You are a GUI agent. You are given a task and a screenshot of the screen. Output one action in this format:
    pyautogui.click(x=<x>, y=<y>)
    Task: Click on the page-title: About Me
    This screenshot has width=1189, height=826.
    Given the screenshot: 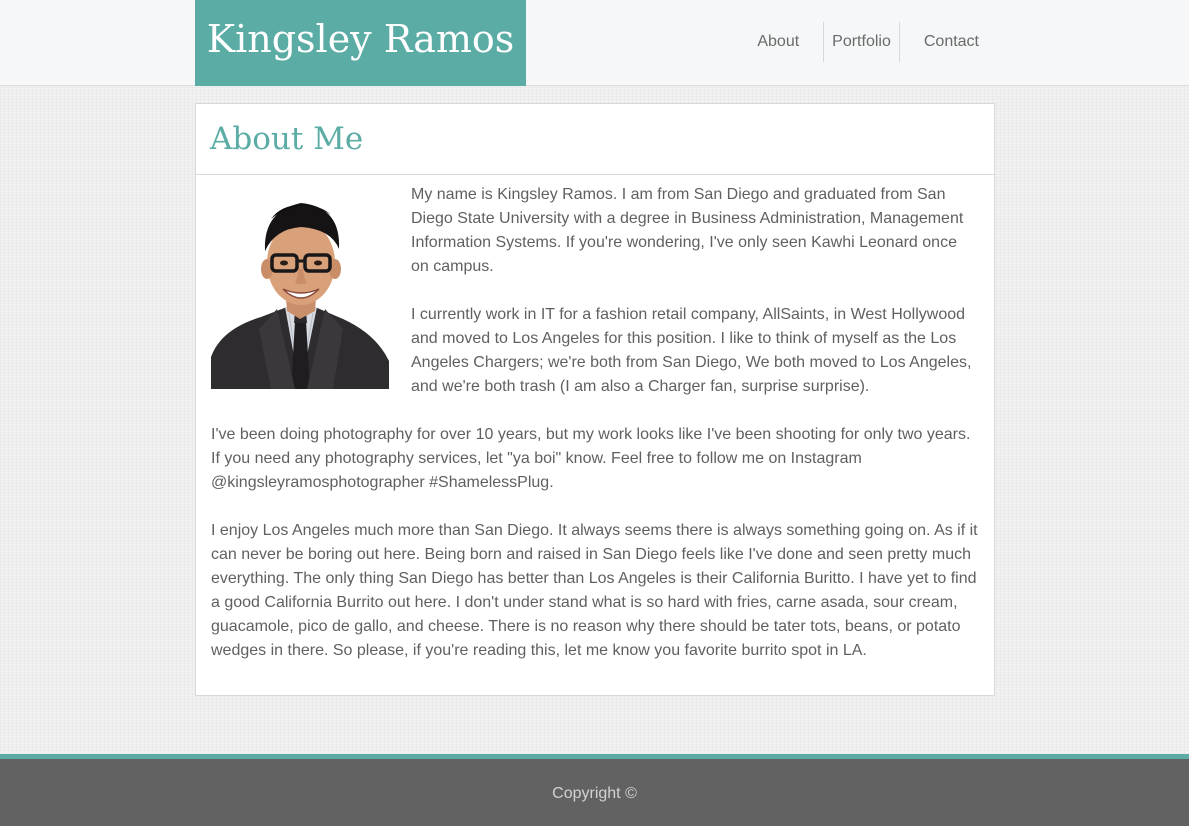 What is the action you would take?
    pyautogui.click(x=287, y=139)
    